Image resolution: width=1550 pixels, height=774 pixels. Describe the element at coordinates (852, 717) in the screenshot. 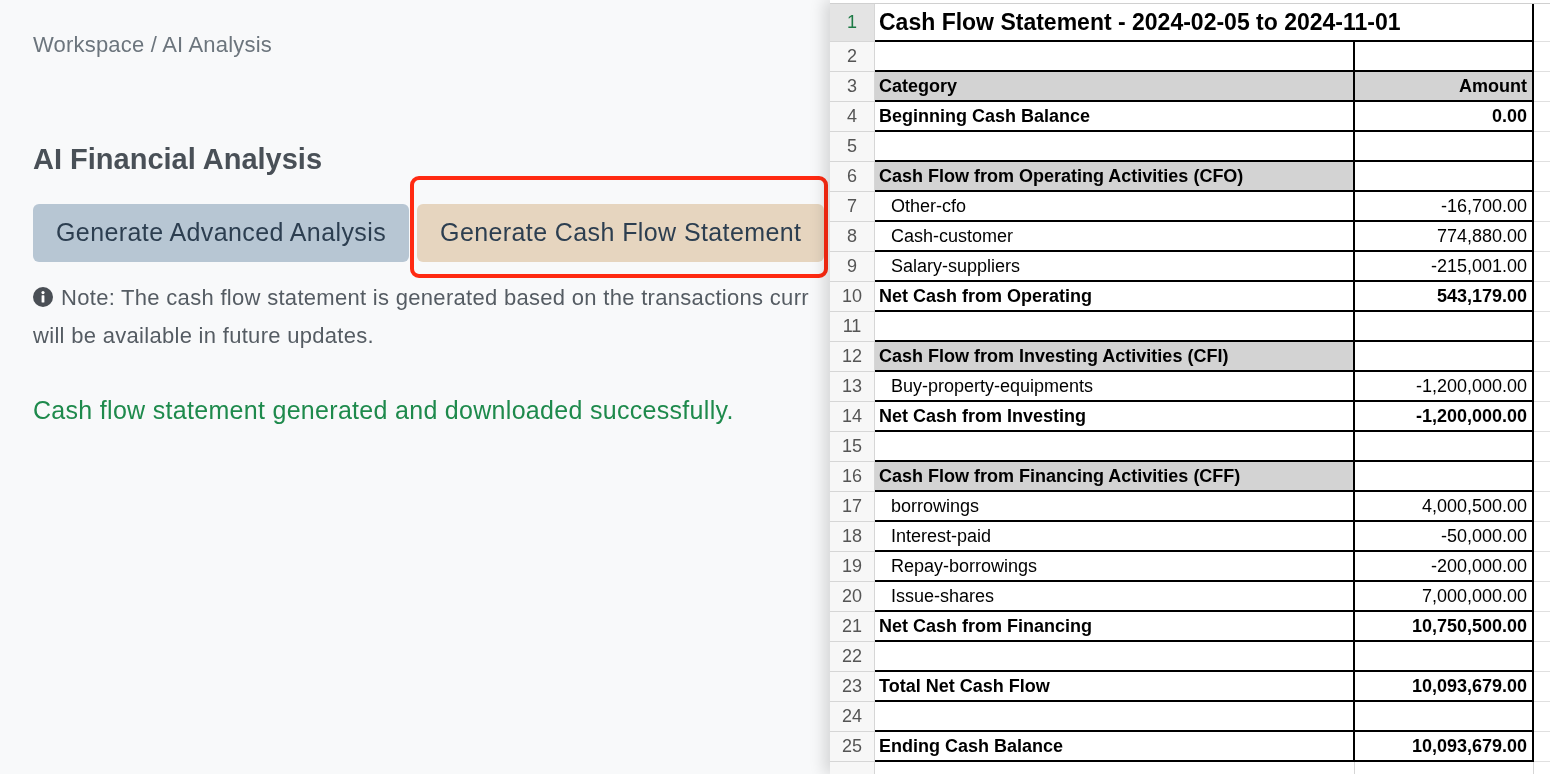

I see `row-number: 24` at that location.